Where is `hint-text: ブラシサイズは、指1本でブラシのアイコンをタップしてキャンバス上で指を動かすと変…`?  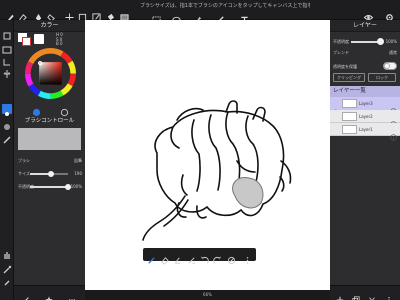
hint-text: ブラシサイズは、指1本でブラシのアイコンをタップしてキャンバス上で指を動かすと変… is located at coordinates (225, 6).